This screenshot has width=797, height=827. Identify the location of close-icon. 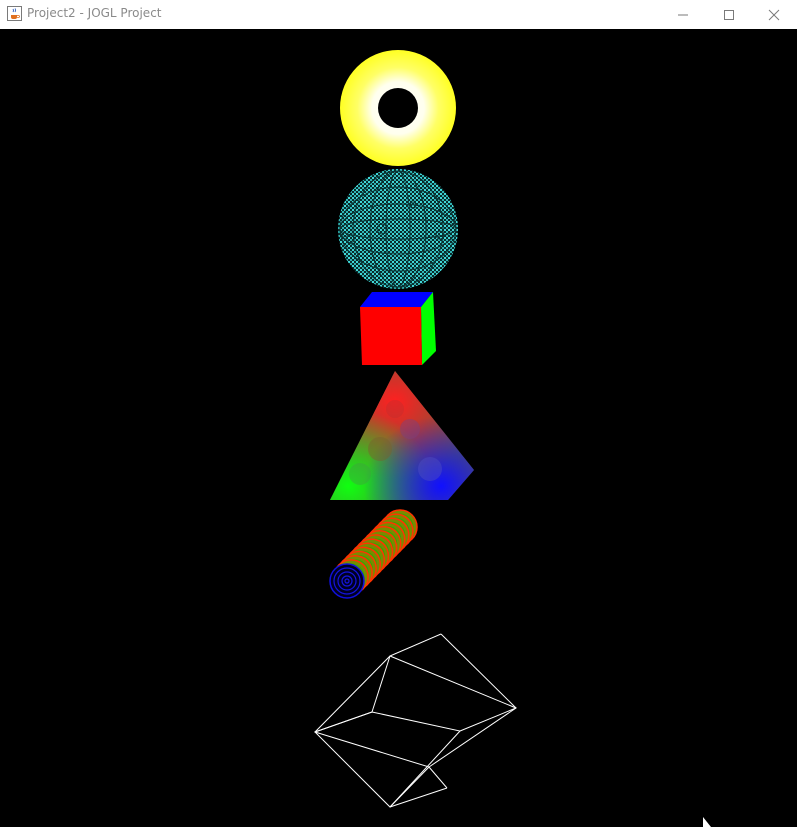
(774, 14).